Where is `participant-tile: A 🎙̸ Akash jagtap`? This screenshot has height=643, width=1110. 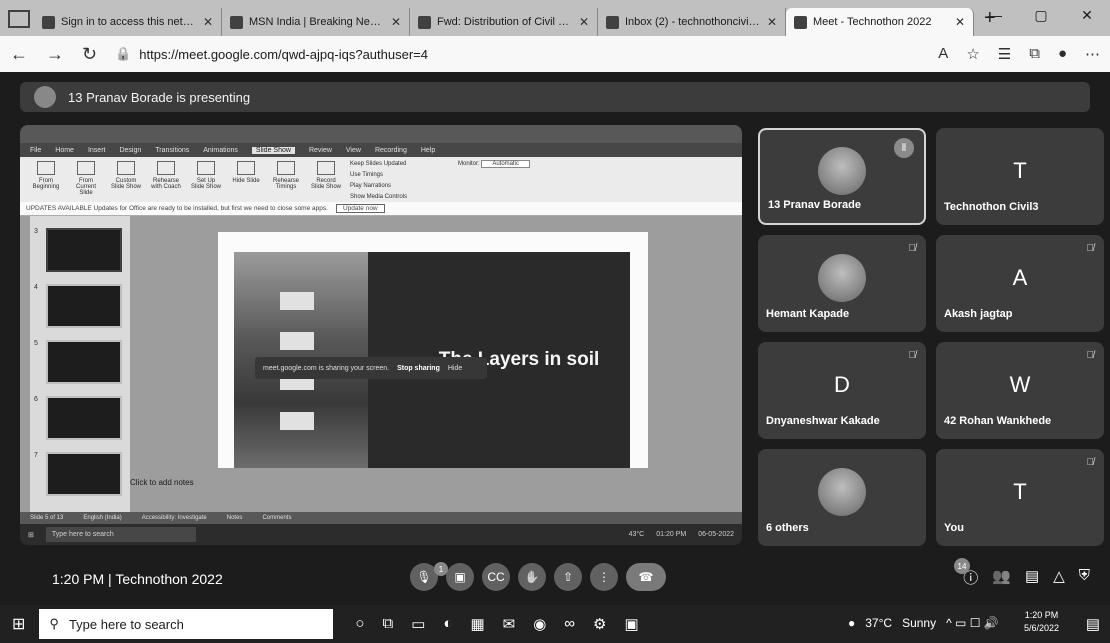
participant-tile: A 🎙̸ Akash jagtap is located at coordinates (1020, 283).